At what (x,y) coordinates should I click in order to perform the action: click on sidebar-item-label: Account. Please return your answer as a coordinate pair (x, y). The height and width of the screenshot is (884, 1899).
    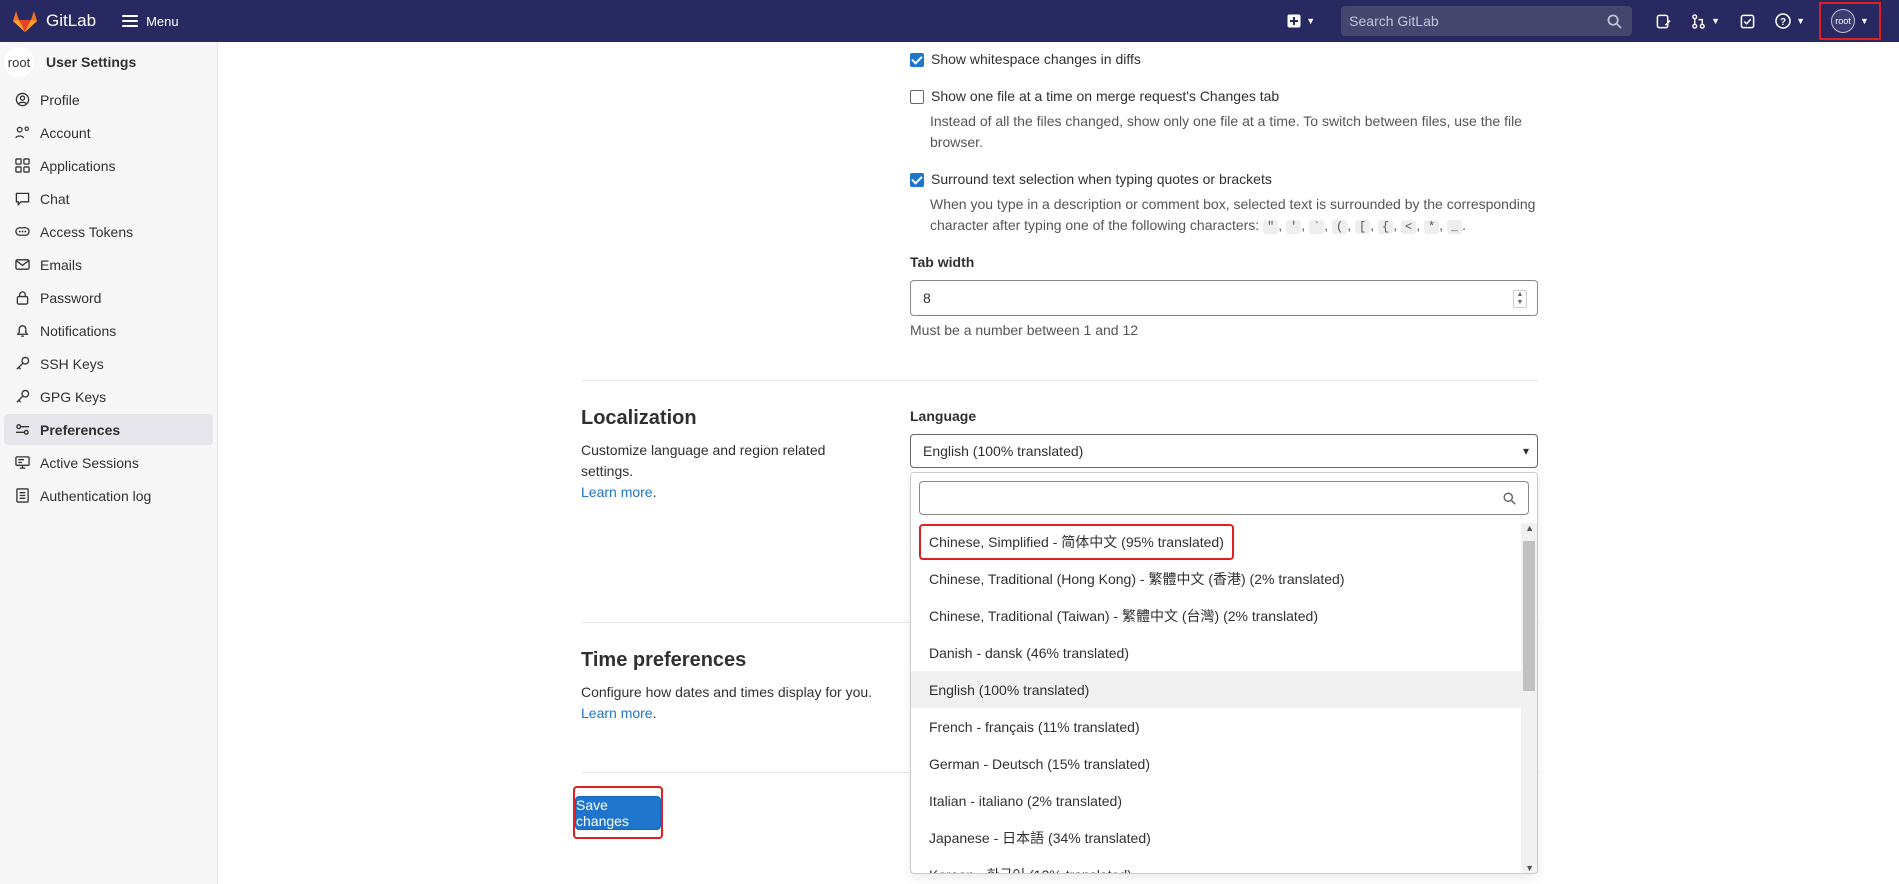
    Looking at the image, I should click on (65, 132).